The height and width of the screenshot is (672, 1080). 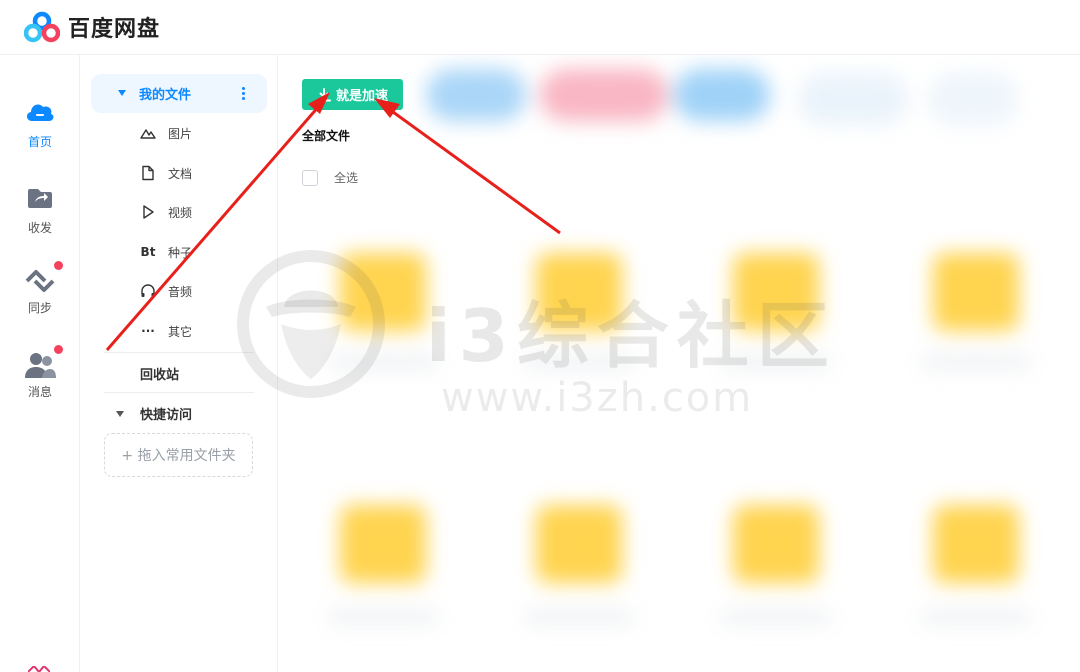 What do you see at coordinates (39, 308) in the screenshot?
I see `rail-label-sync: 同步` at bounding box center [39, 308].